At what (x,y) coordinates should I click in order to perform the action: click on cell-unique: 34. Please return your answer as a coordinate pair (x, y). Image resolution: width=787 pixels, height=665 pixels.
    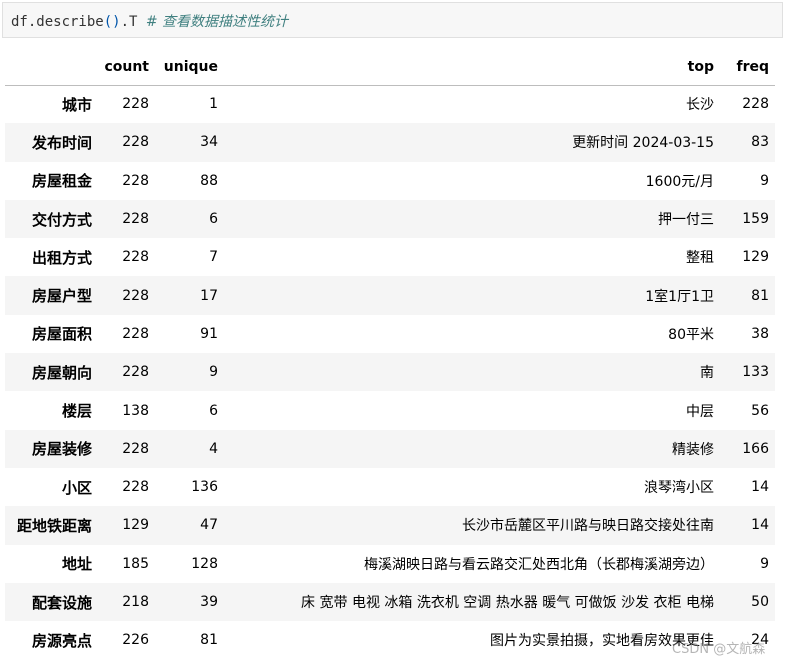
    Looking at the image, I should click on (209, 142).